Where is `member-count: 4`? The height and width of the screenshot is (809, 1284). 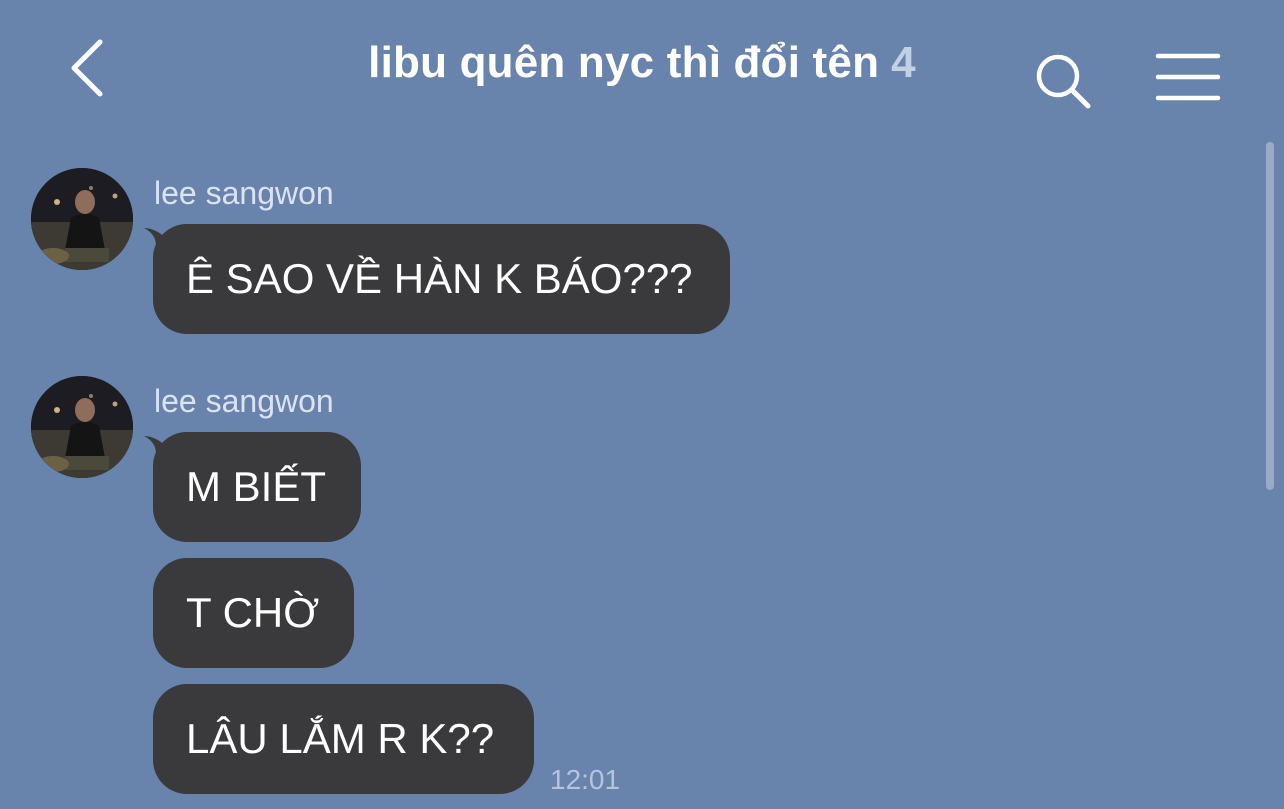 member-count: 4 is located at coordinates (903, 62).